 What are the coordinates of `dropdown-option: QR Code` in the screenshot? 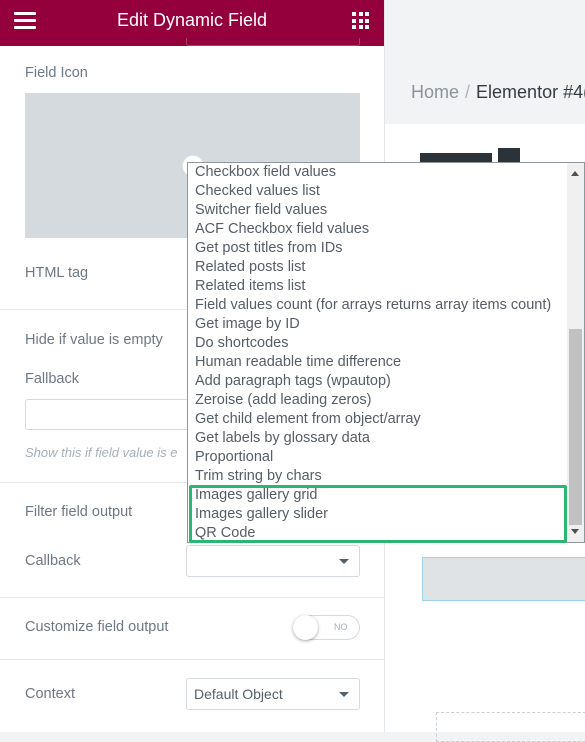 It's located at (378, 533).